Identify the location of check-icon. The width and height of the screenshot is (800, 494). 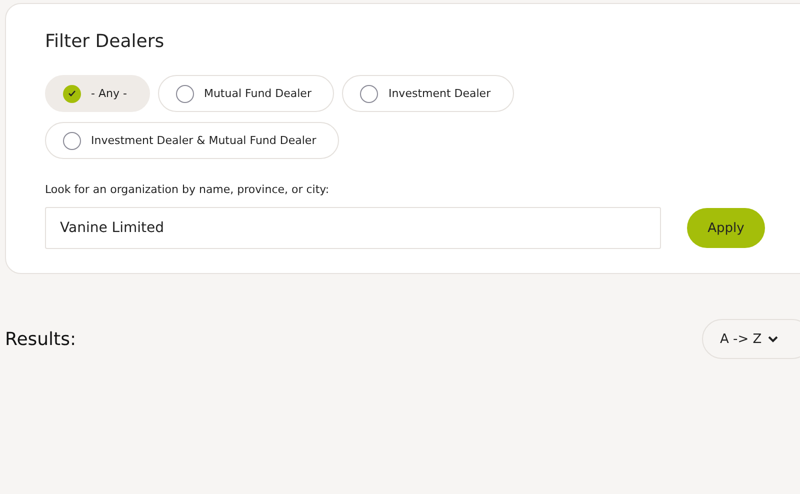
(72, 93).